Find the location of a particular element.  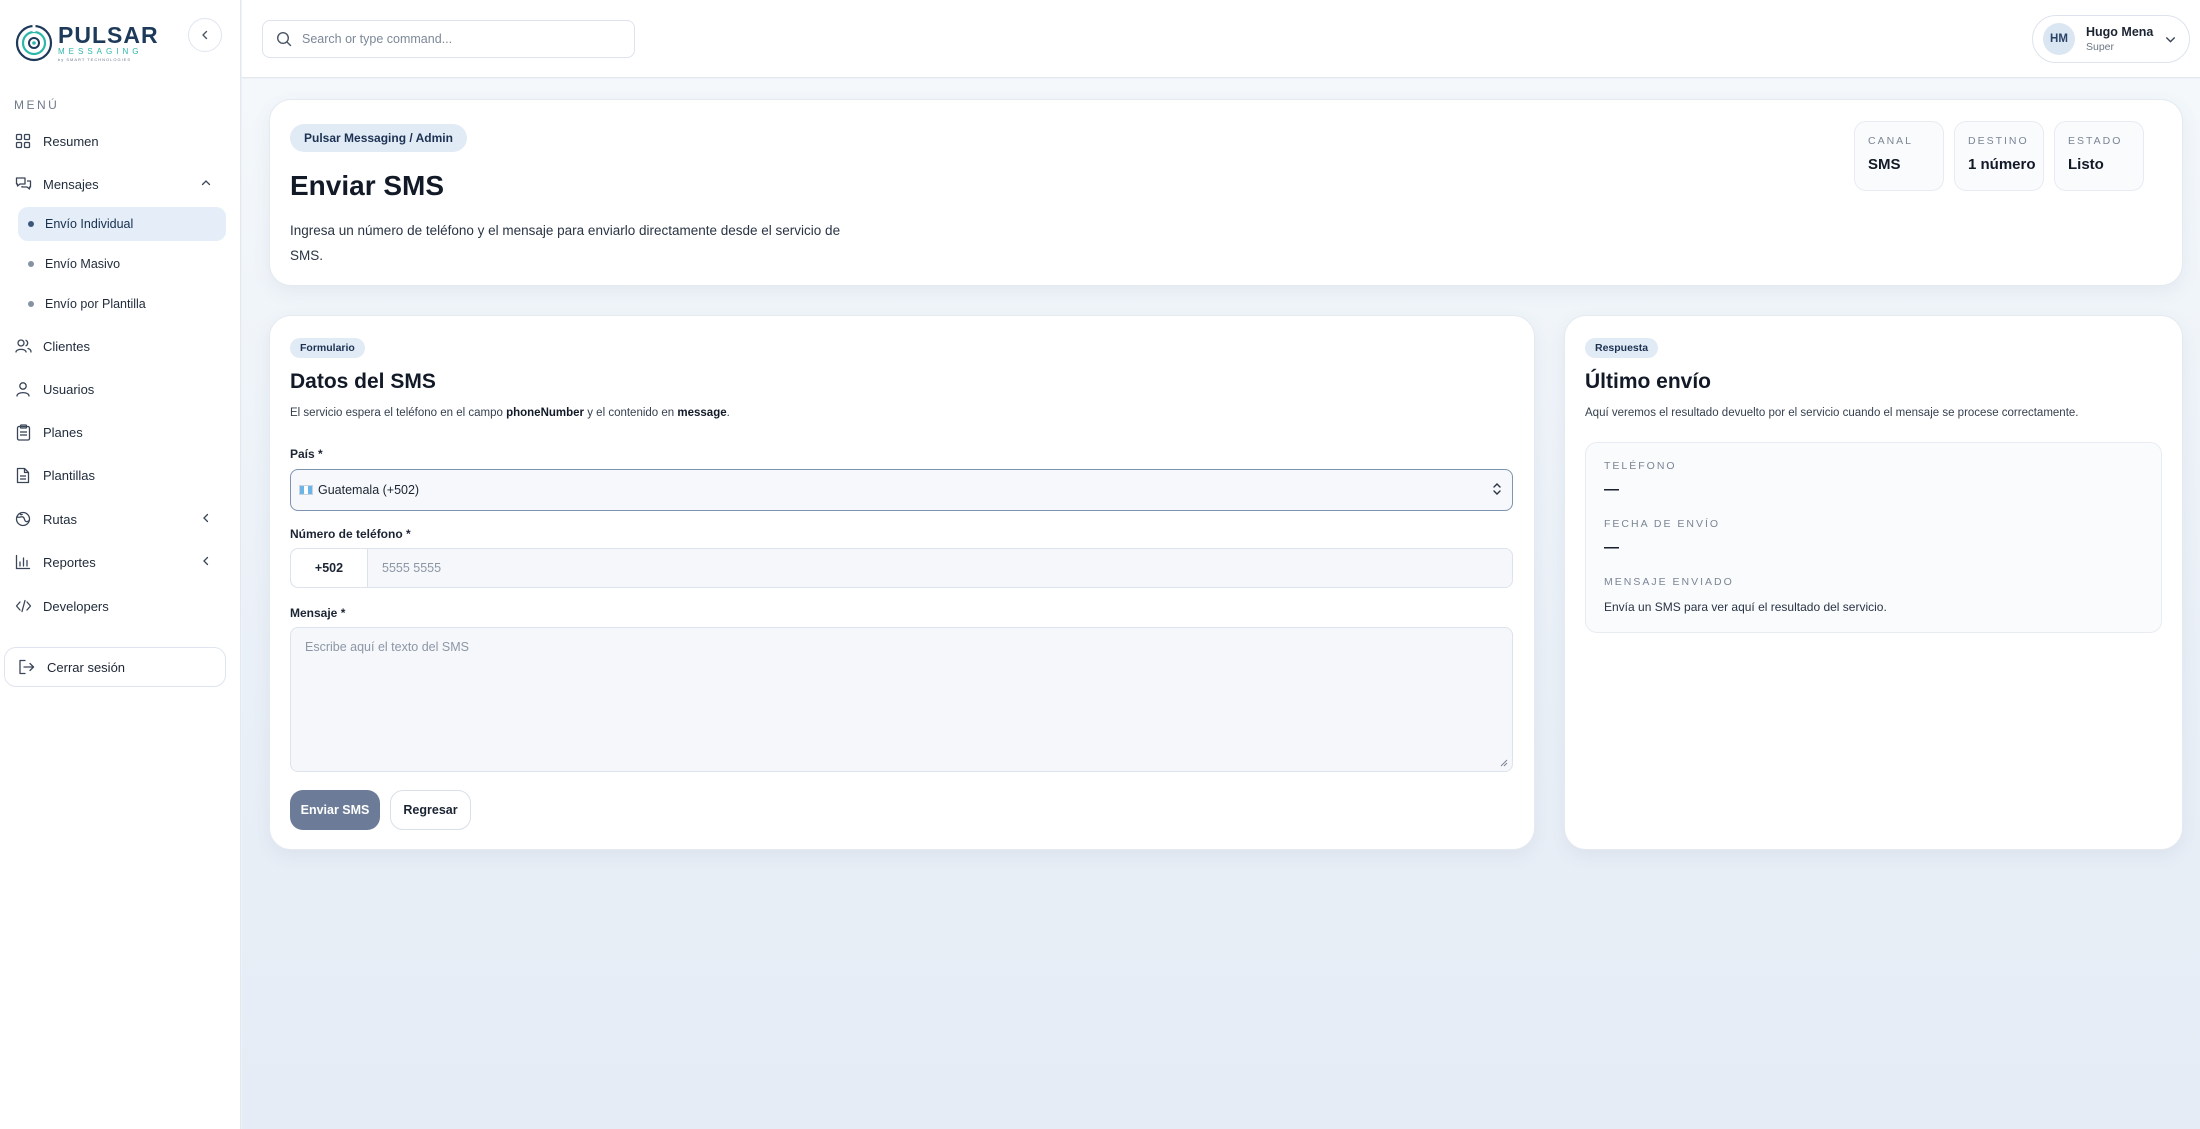

brand-name: PULSAR is located at coordinates (108, 35).